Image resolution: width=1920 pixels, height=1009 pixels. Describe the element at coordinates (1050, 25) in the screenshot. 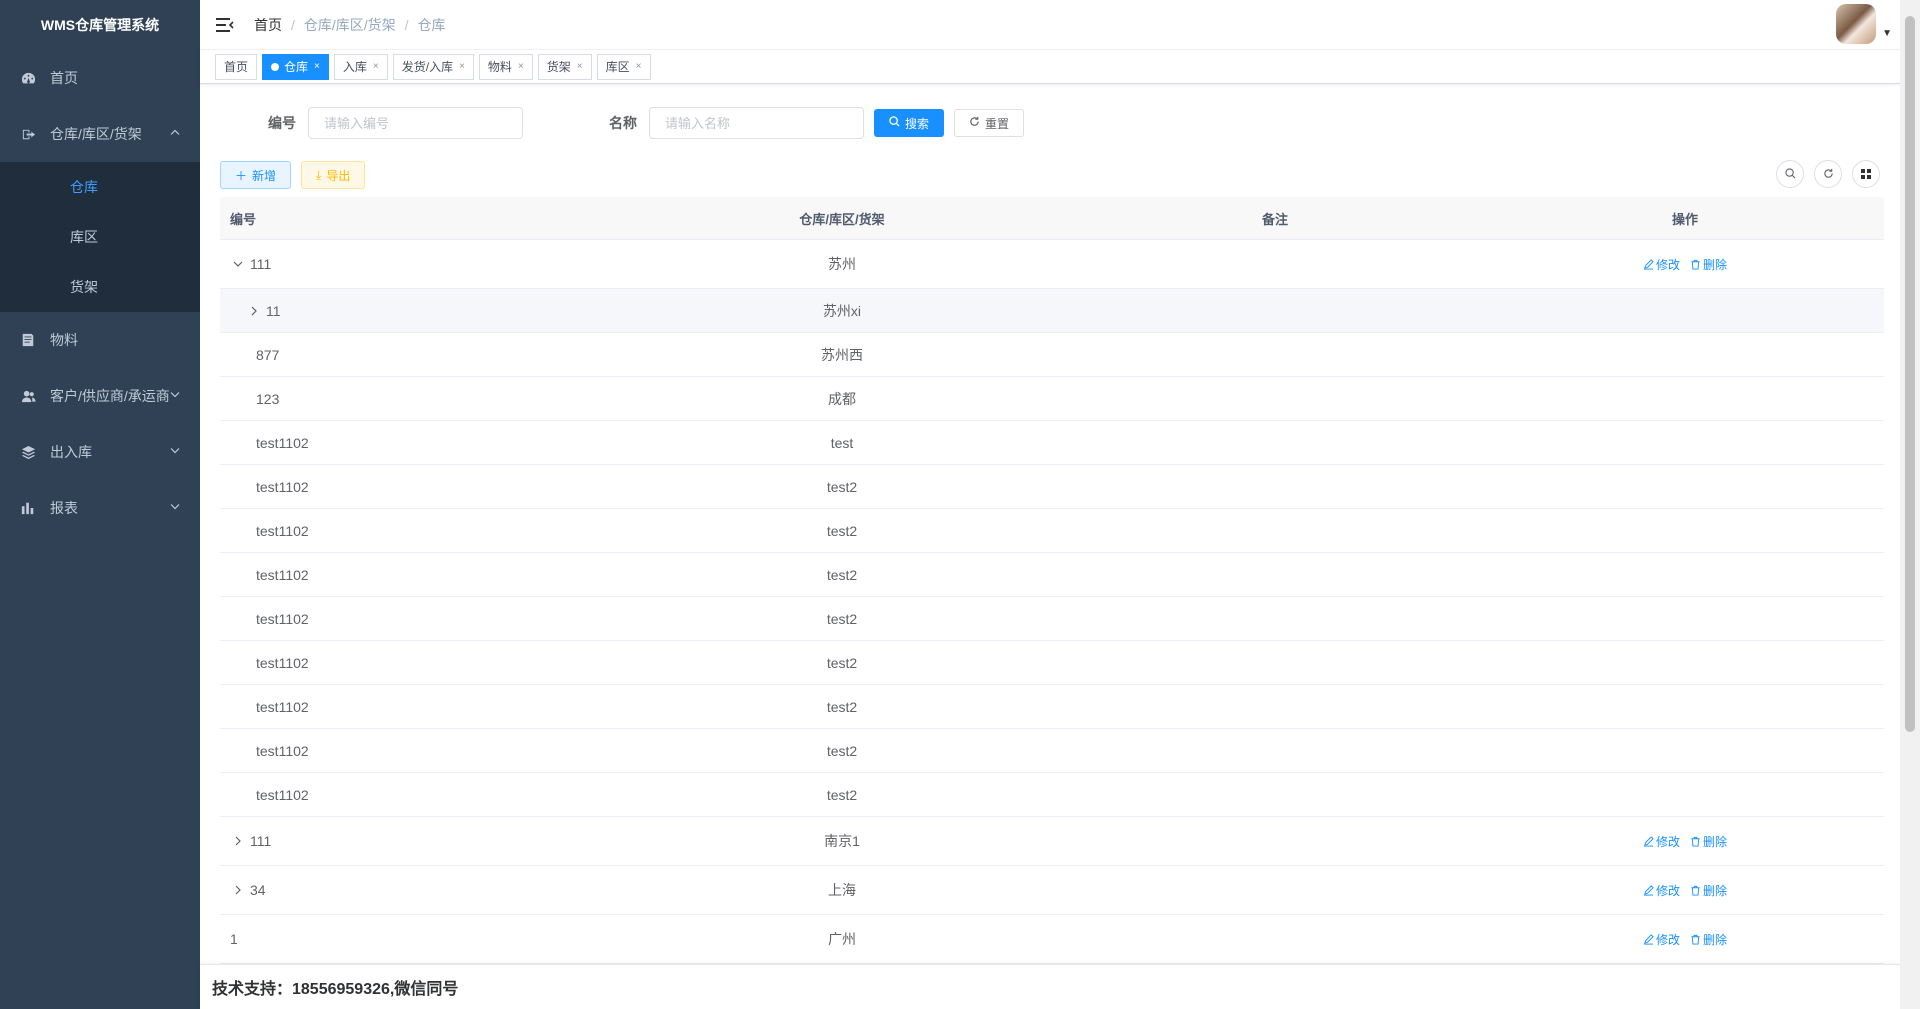

I see `navbar: 首页 / 仓库/库区/货架 / 仓库 ▼` at that location.